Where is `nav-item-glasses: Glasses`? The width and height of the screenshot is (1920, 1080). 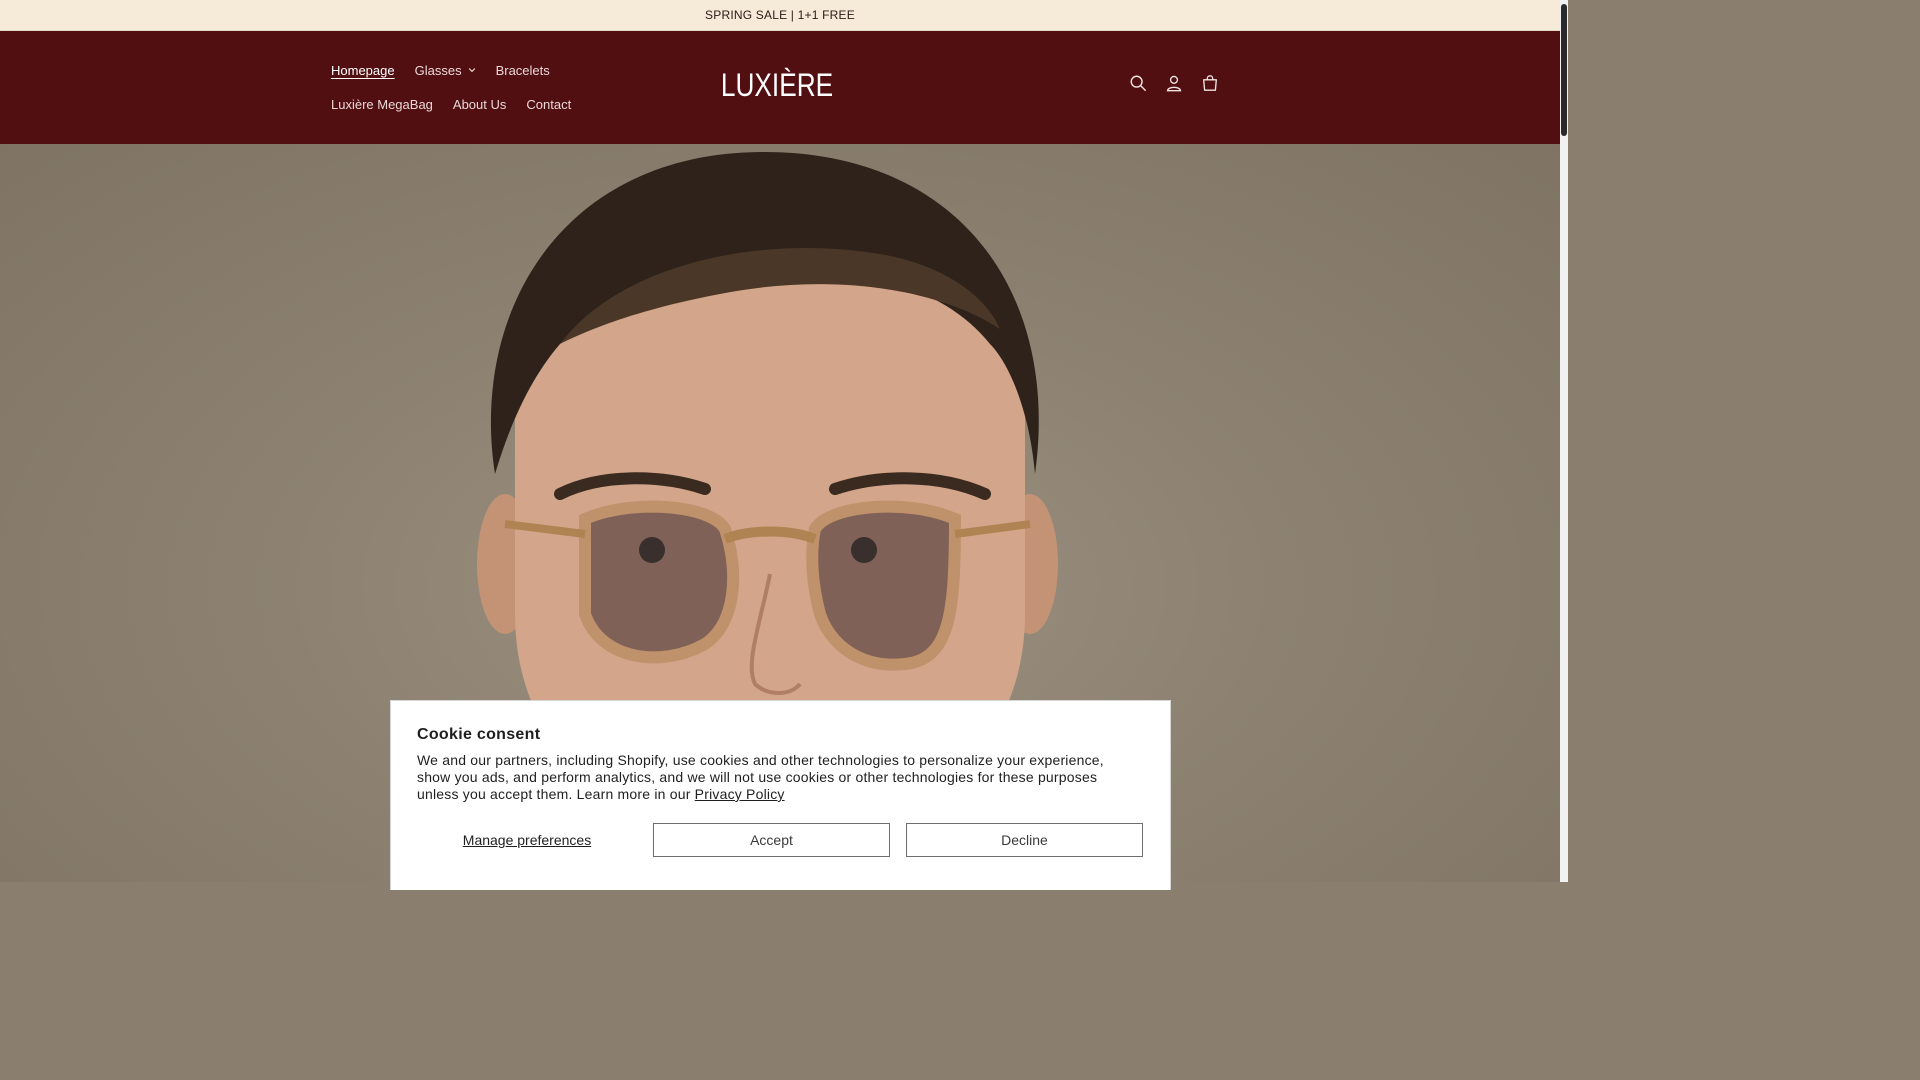 nav-item-glasses: Glasses is located at coordinates (445, 70).